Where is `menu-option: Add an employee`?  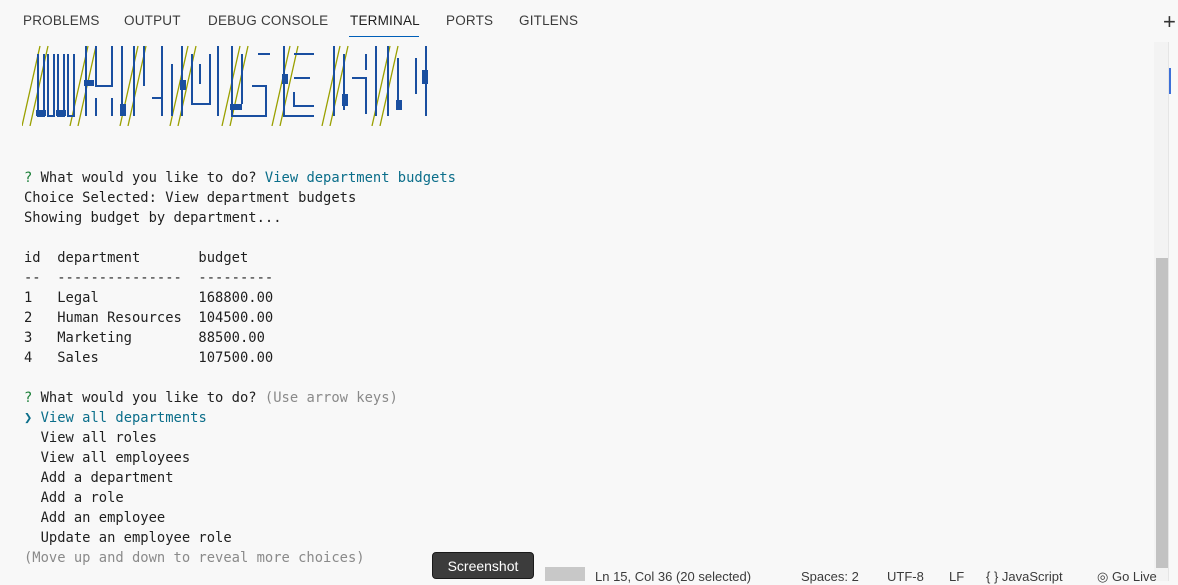
menu-option: Add an employee is located at coordinates (589, 518).